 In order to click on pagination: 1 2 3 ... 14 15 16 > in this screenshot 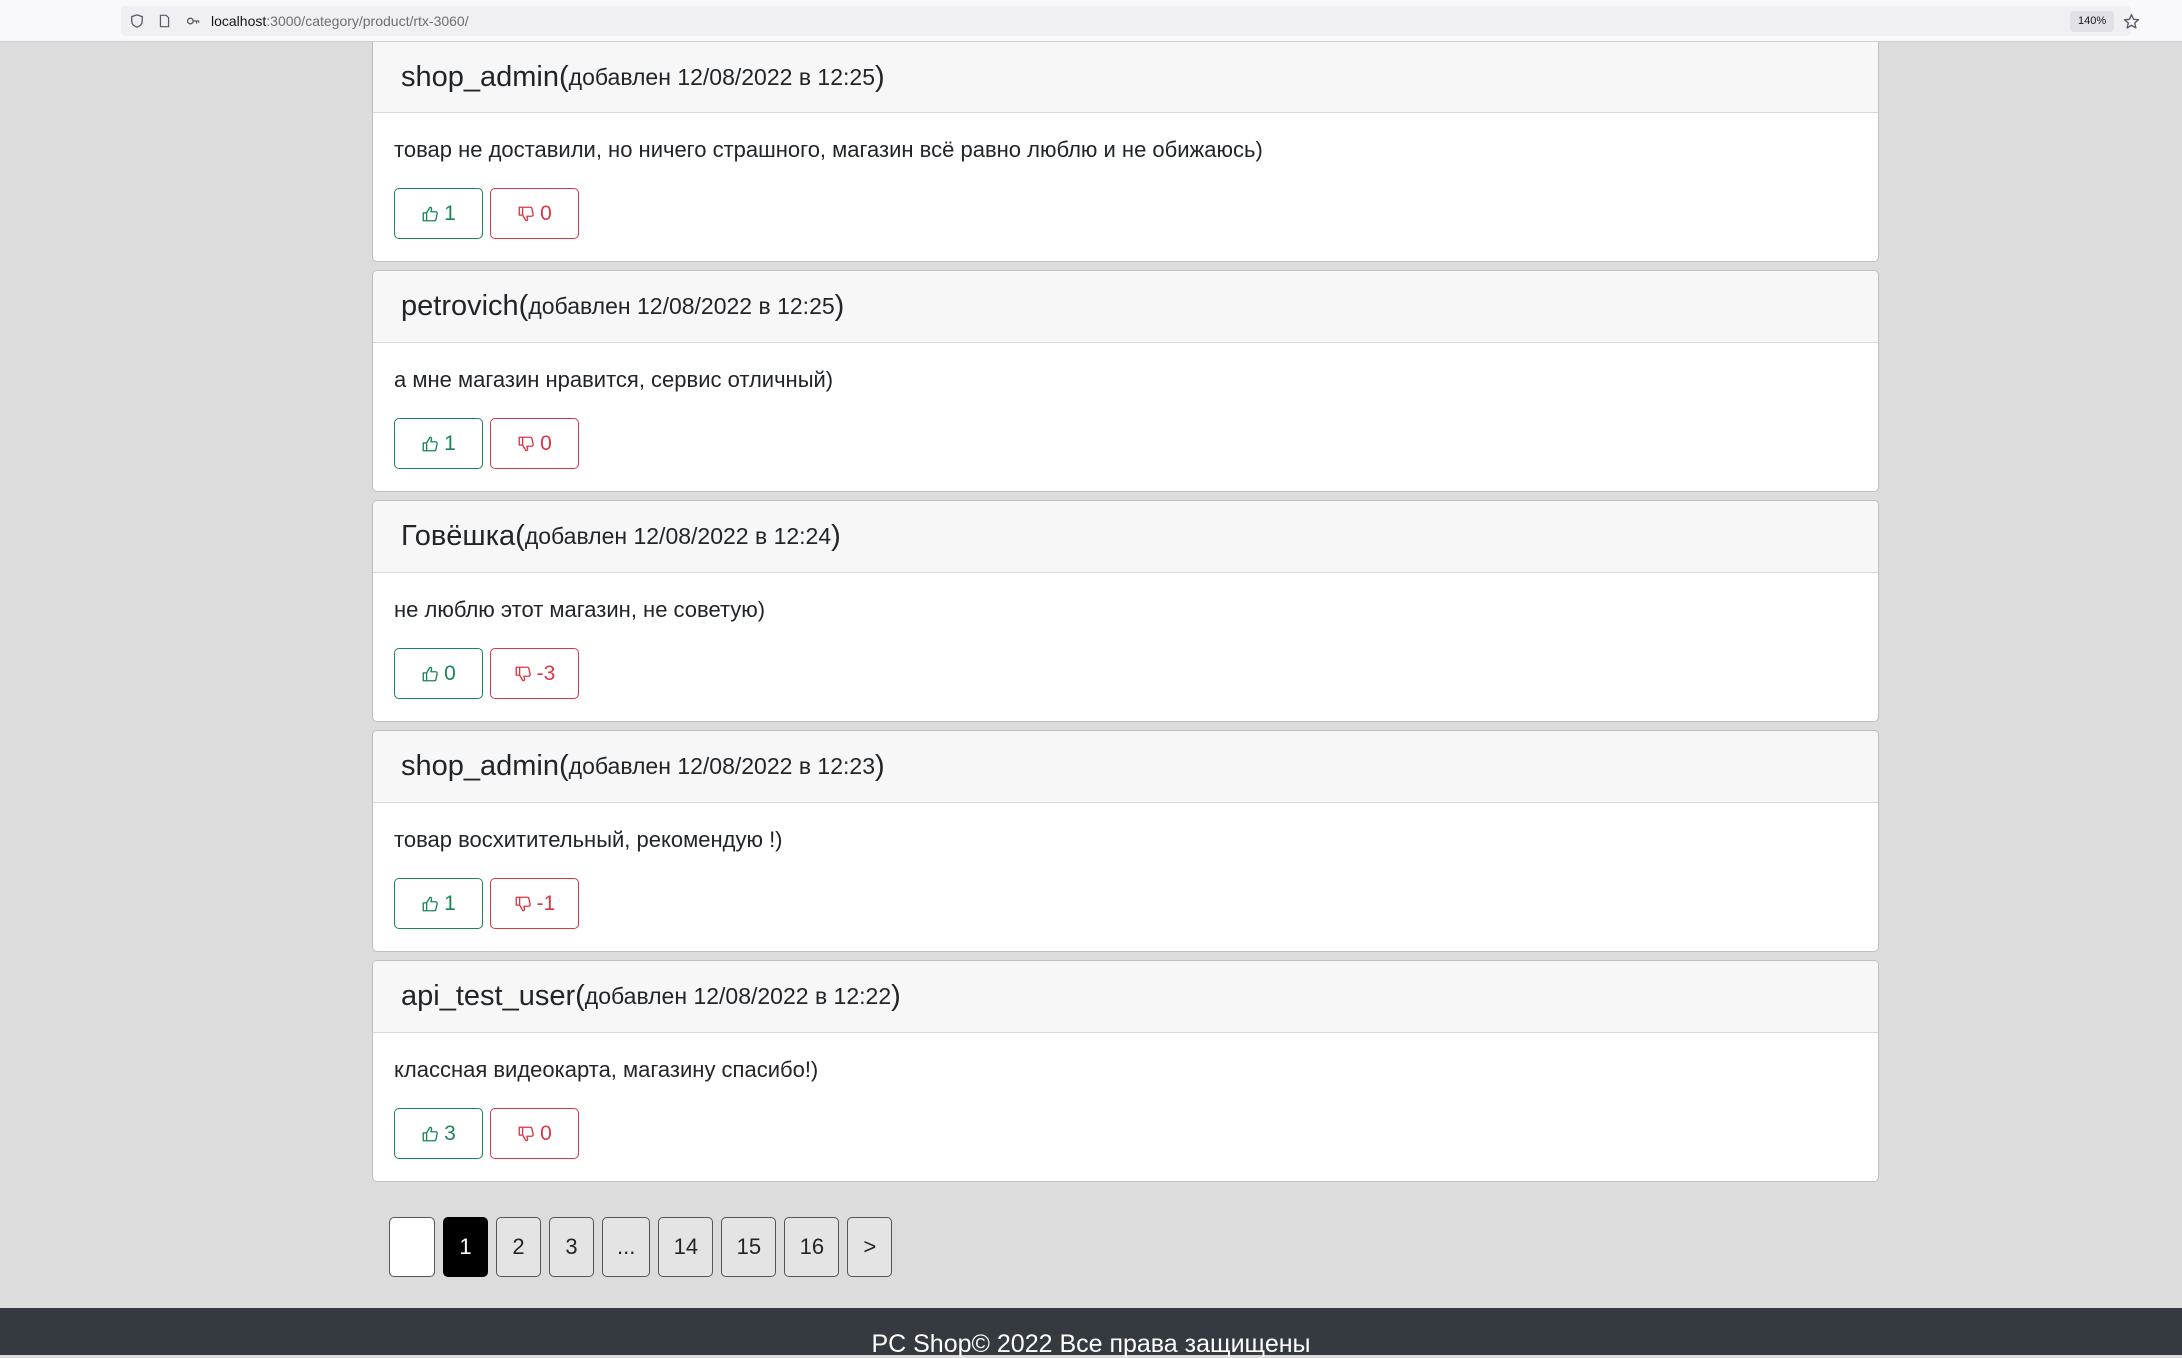, I will do `click(641, 1247)`.